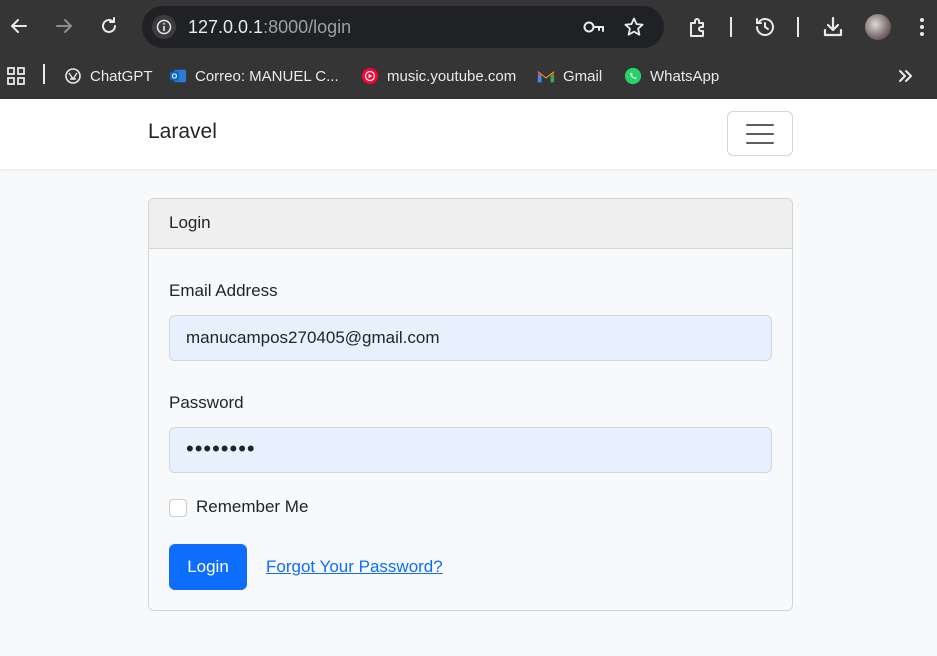  Describe the element at coordinates (223, 290) in the screenshot. I see `email-label: Email Address` at that location.